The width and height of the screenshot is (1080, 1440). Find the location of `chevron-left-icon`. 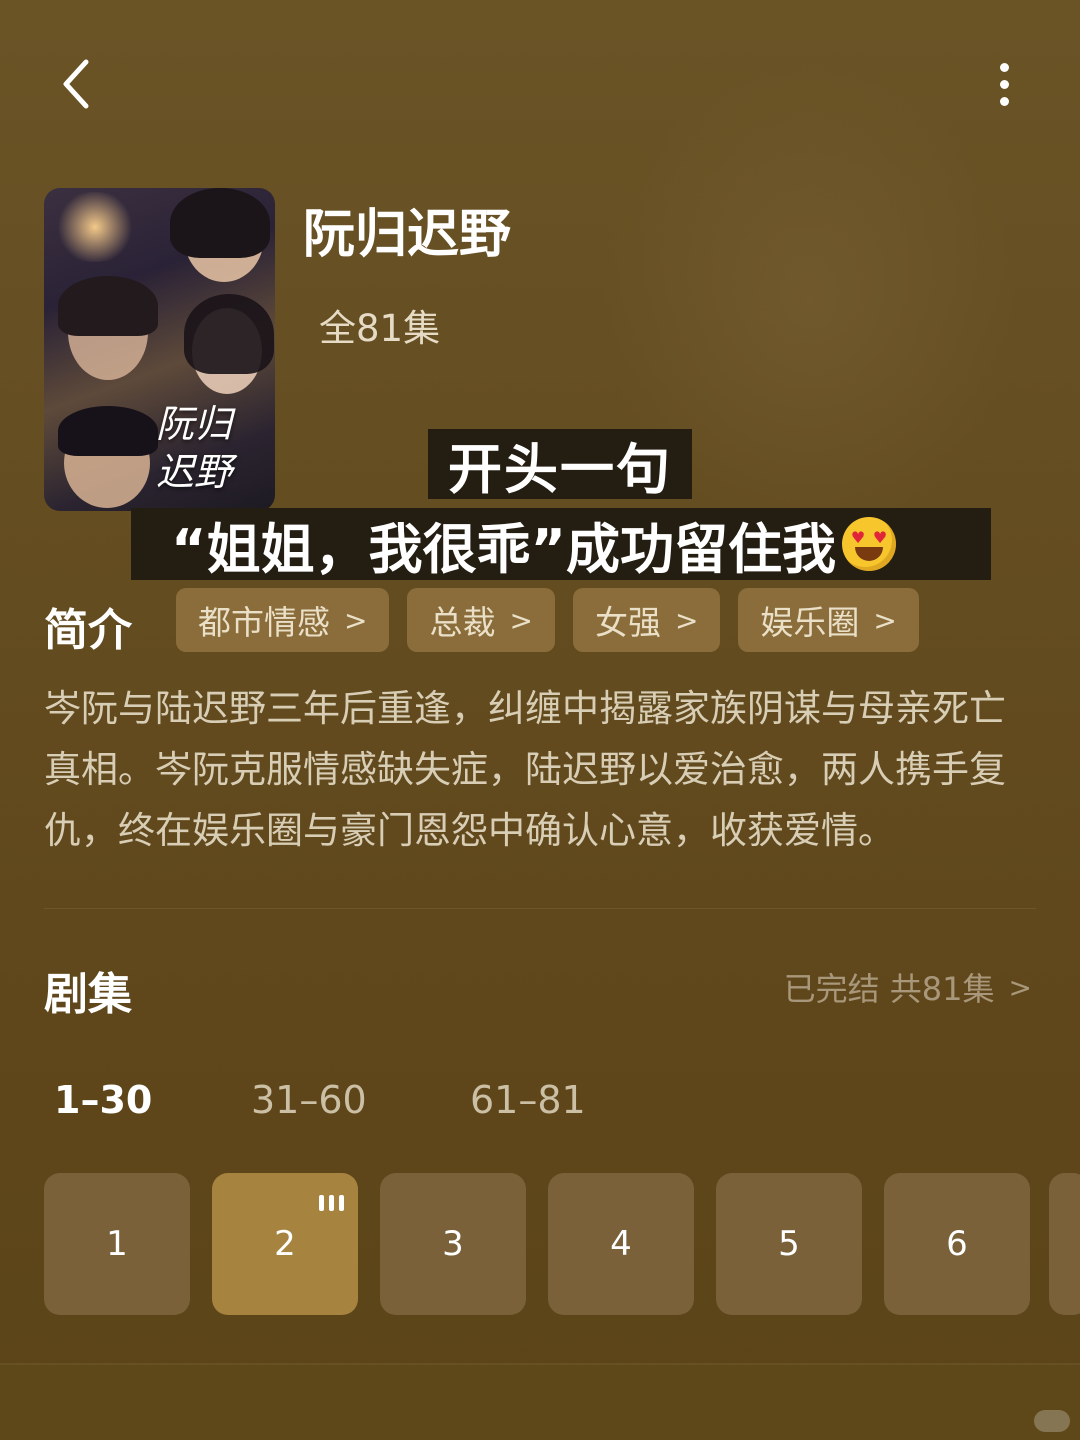

chevron-left-icon is located at coordinates (76, 84).